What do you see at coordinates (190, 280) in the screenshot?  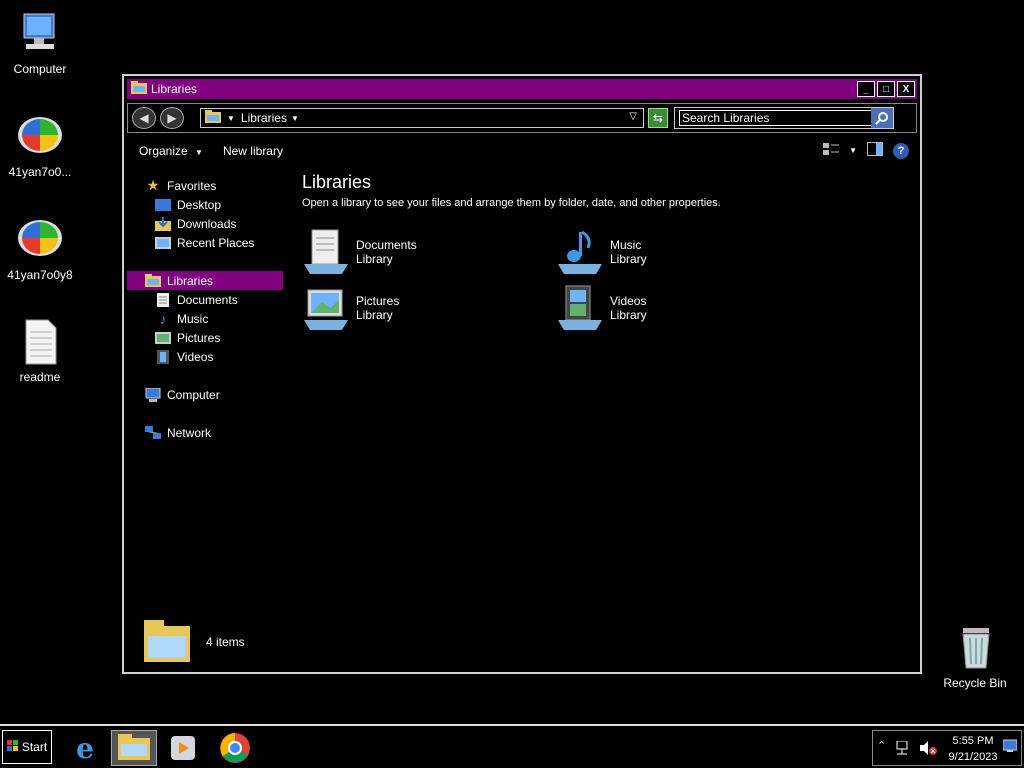 I see `nav-label: Libraries` at bounding box center [190, 280].